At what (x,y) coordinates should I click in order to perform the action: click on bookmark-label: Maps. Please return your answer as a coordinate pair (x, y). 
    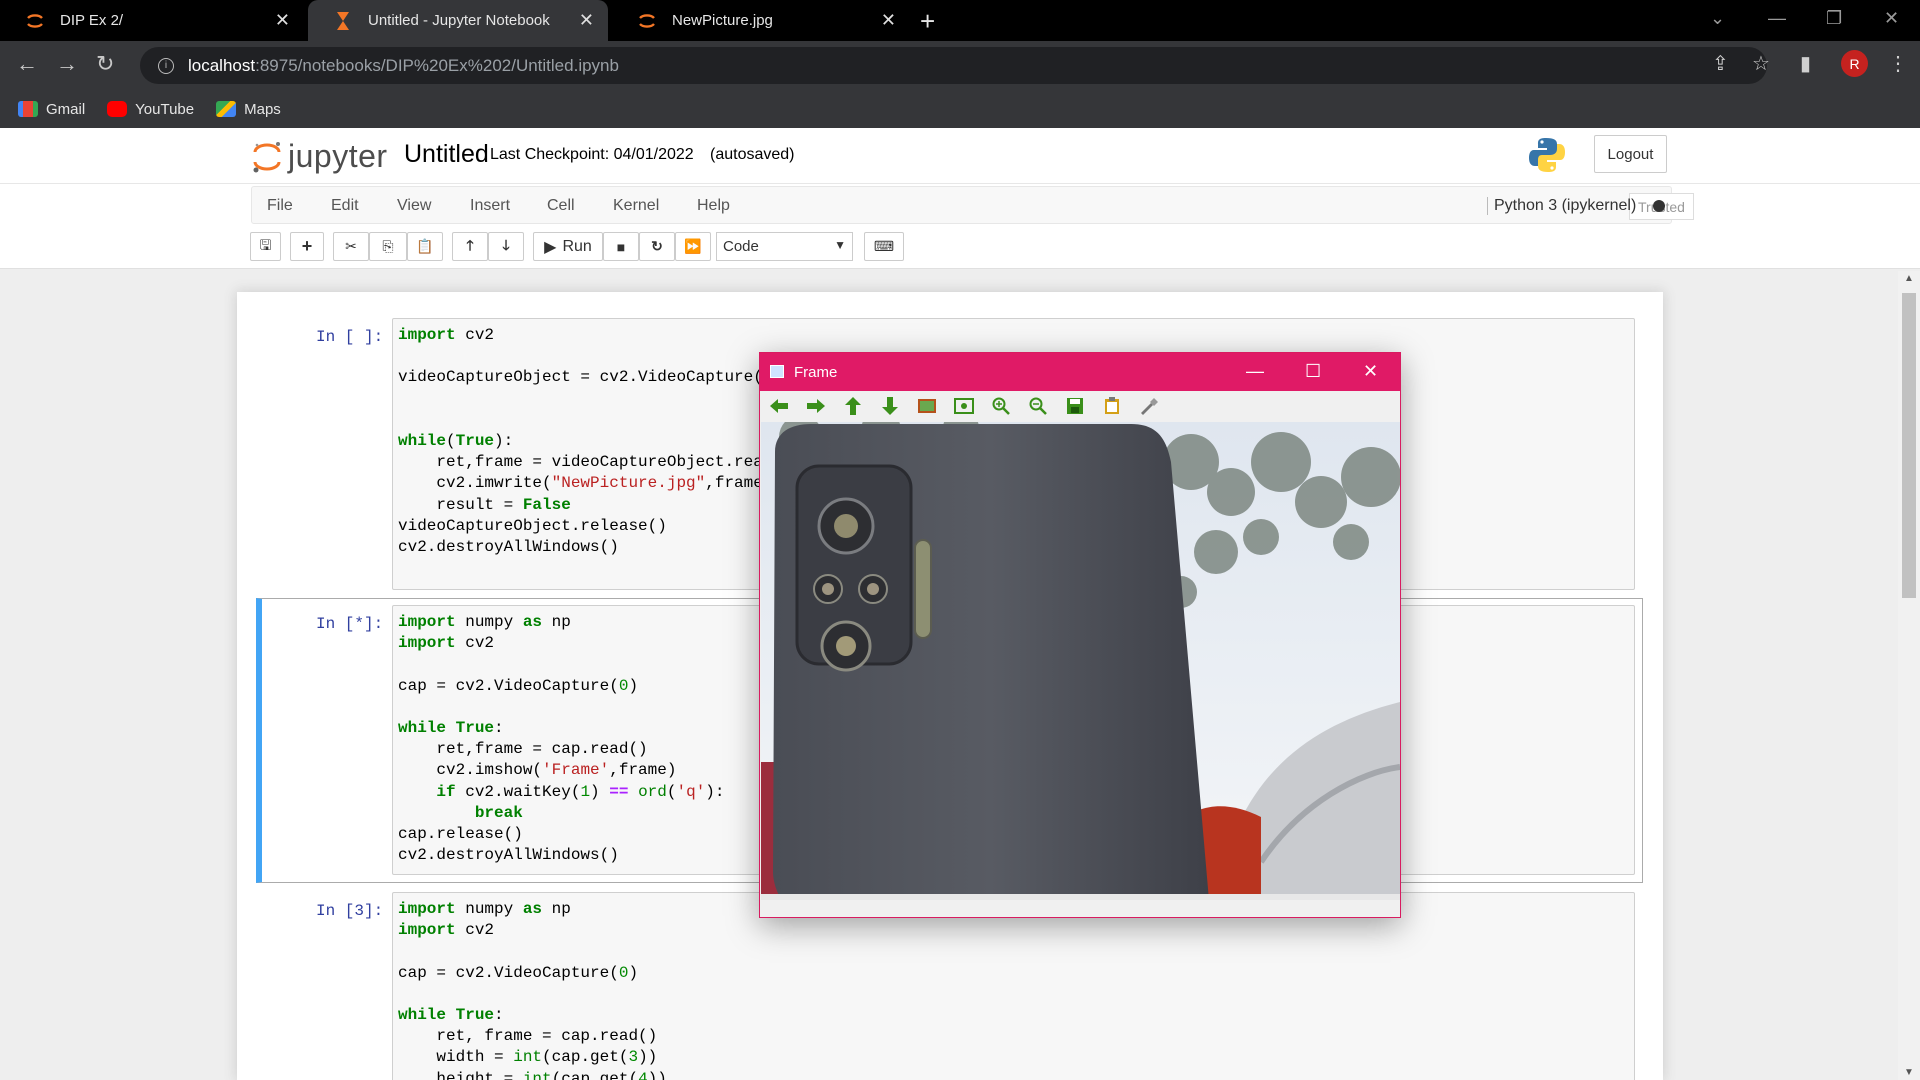
    Looking at the image, I should click on (262, 109).